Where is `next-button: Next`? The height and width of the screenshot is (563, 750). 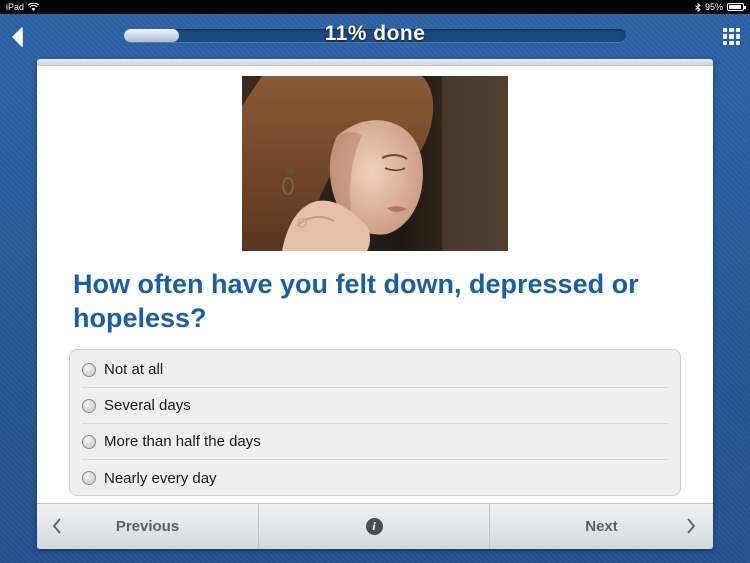
next-button: Next is located at coordinates (601, 526).